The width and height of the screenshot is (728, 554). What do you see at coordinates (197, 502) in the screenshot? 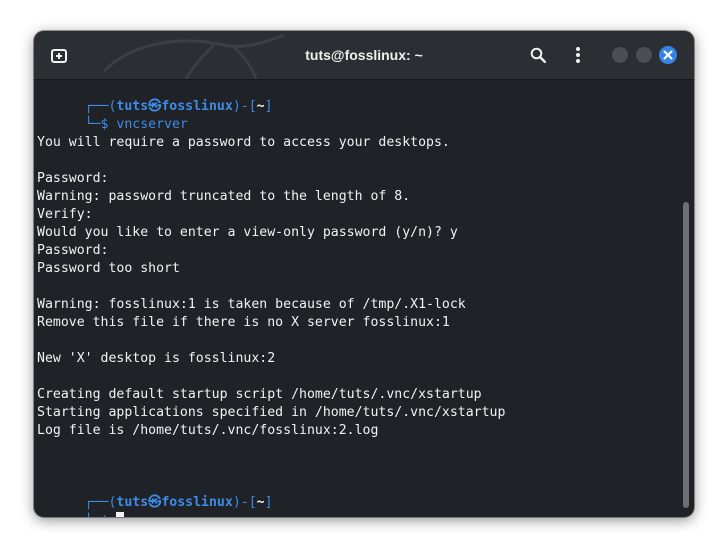
I see `prompt-host: fosslinux` at bounding box center [197, 502].